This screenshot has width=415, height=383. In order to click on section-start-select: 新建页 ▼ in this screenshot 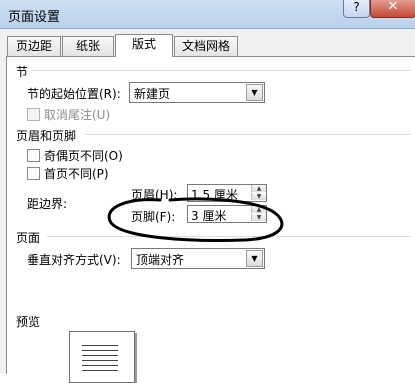, I will do `click(197, 92)`.